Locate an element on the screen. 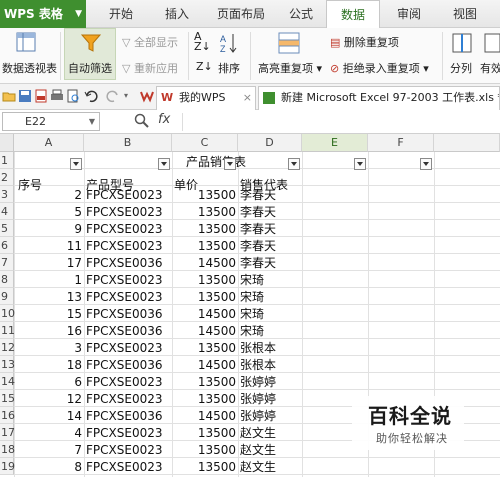 The image size is (500, 477). row-header-10: 10 is located at coordinates (7, 313).